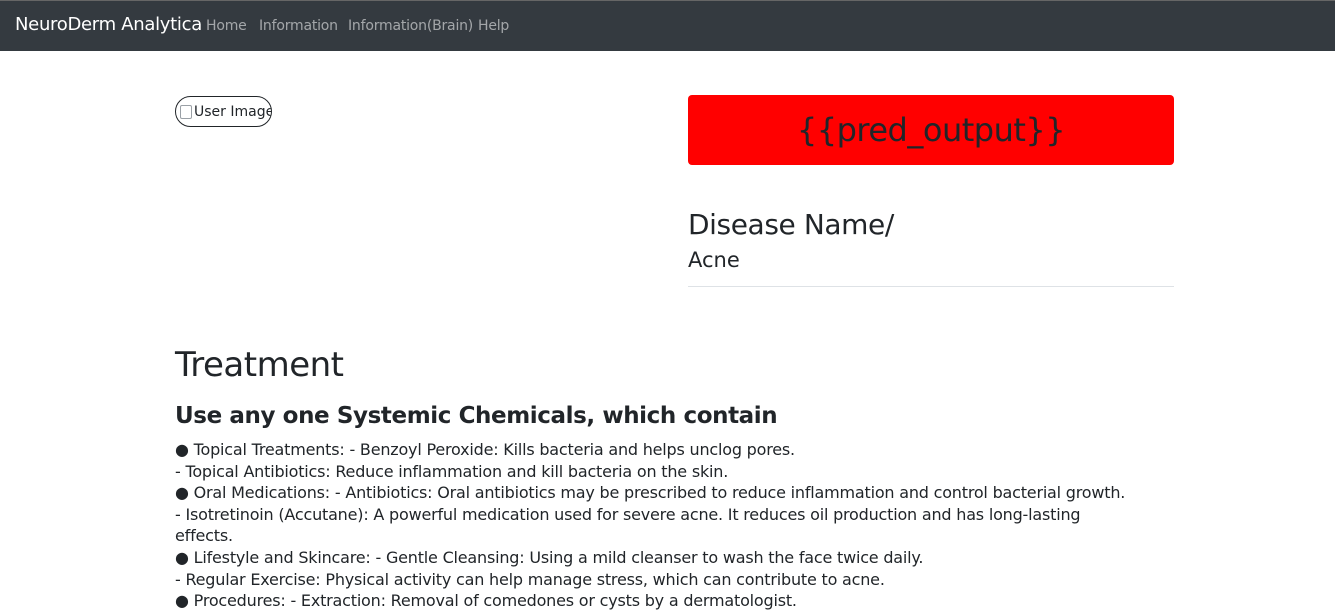 This screenshot has width=1335, height=612. What do you see at coordinates (233, 111) in the screenshot?
I see `user-image-alt-text: User Image` at bounding box center [233, 111].